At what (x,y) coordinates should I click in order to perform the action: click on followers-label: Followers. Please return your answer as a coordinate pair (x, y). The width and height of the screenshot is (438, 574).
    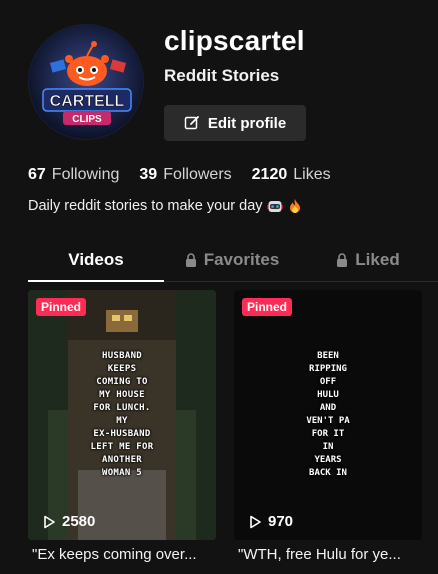
    Looking at the image, I should click on (197, 174).